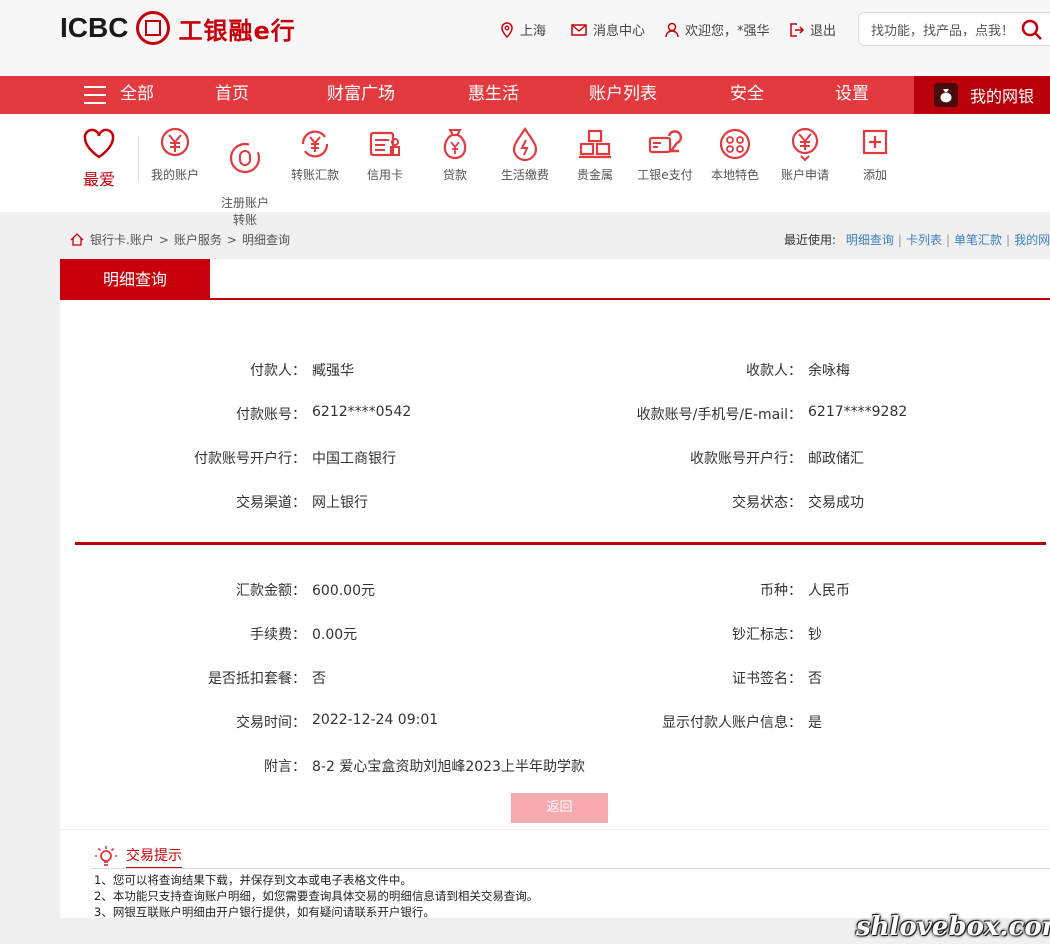 This screenshot has width=1050, height=944. Describe the element at coordinates (178, 28) in the screenshot. I see `icbc-logo: ICBC 工银融e行` at that location.